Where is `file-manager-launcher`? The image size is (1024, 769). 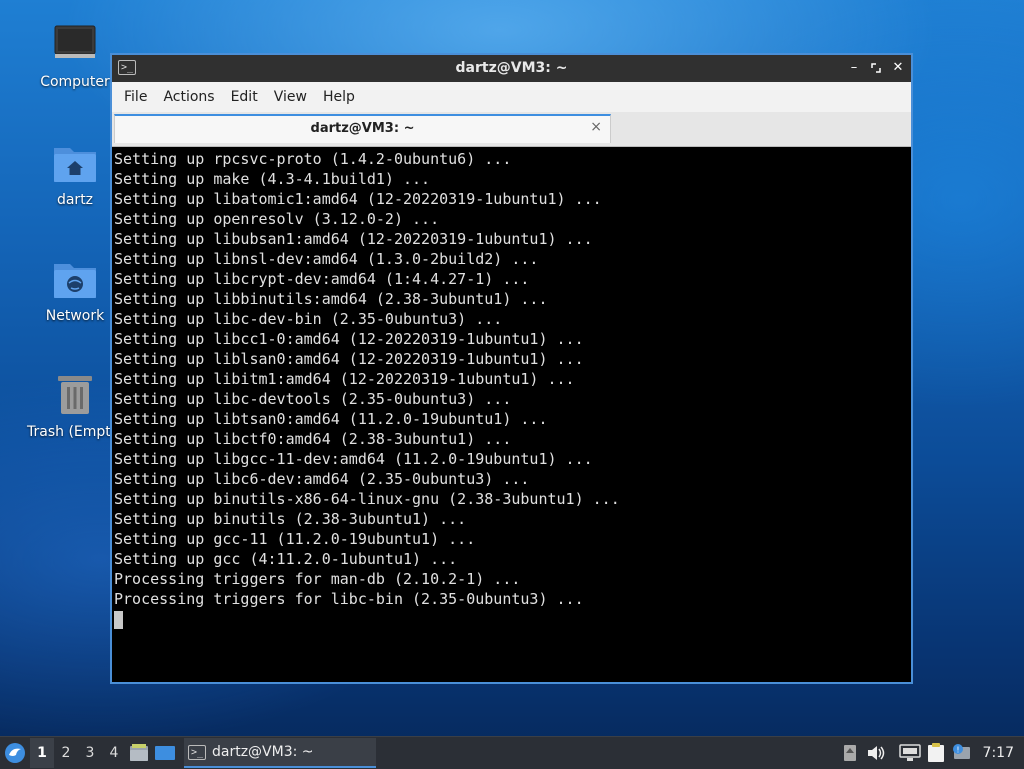
file-manager-launcher is located at coordinates (139, 753).